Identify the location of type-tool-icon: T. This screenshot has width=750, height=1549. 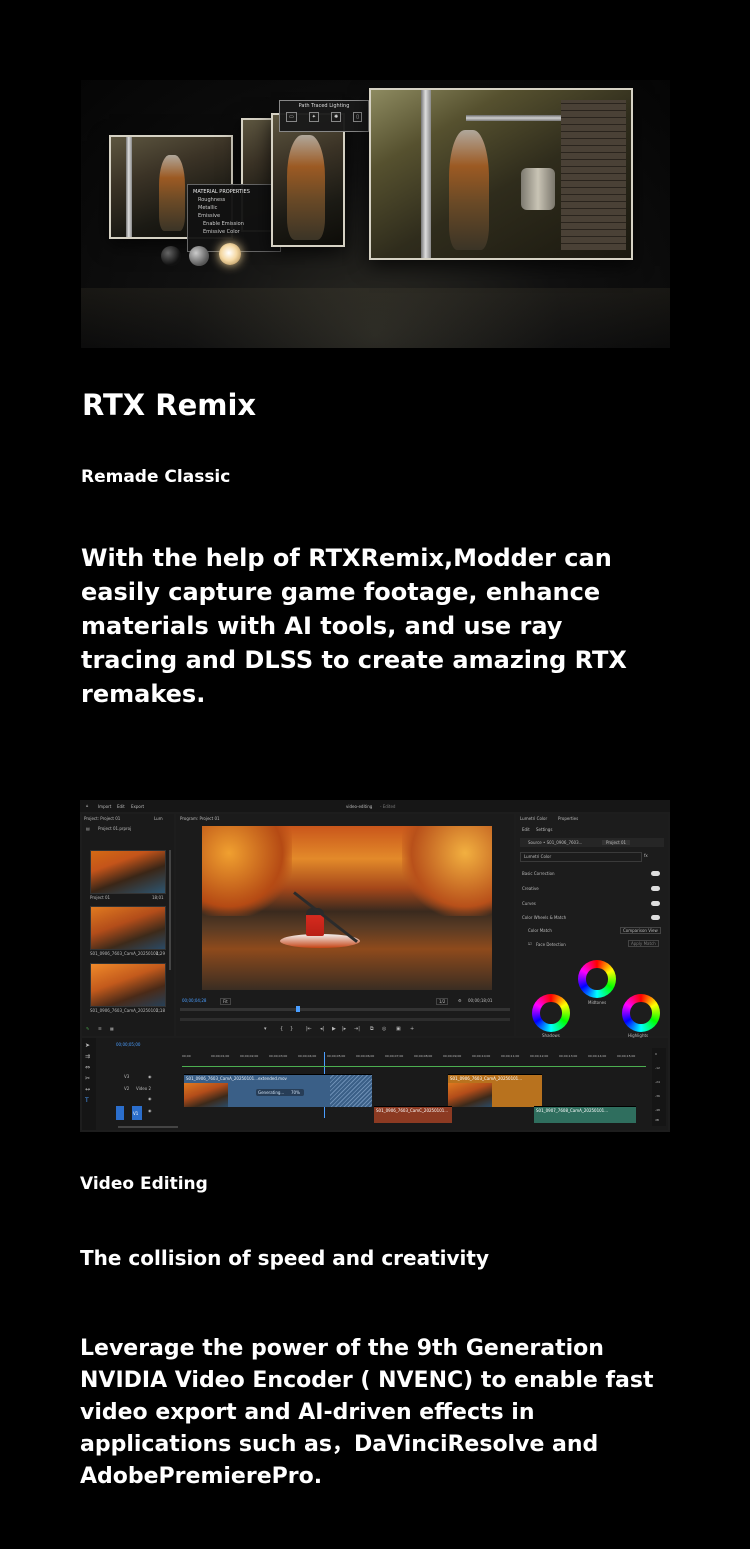
(87, 1100).